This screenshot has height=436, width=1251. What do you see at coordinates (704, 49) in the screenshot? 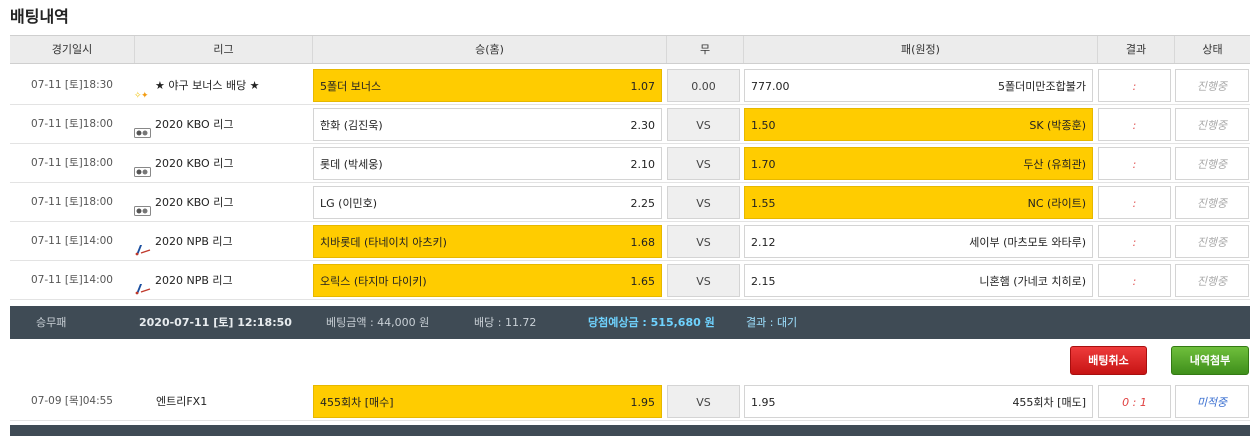
I see `header-draw: 무` at bounding box center [704, 49].